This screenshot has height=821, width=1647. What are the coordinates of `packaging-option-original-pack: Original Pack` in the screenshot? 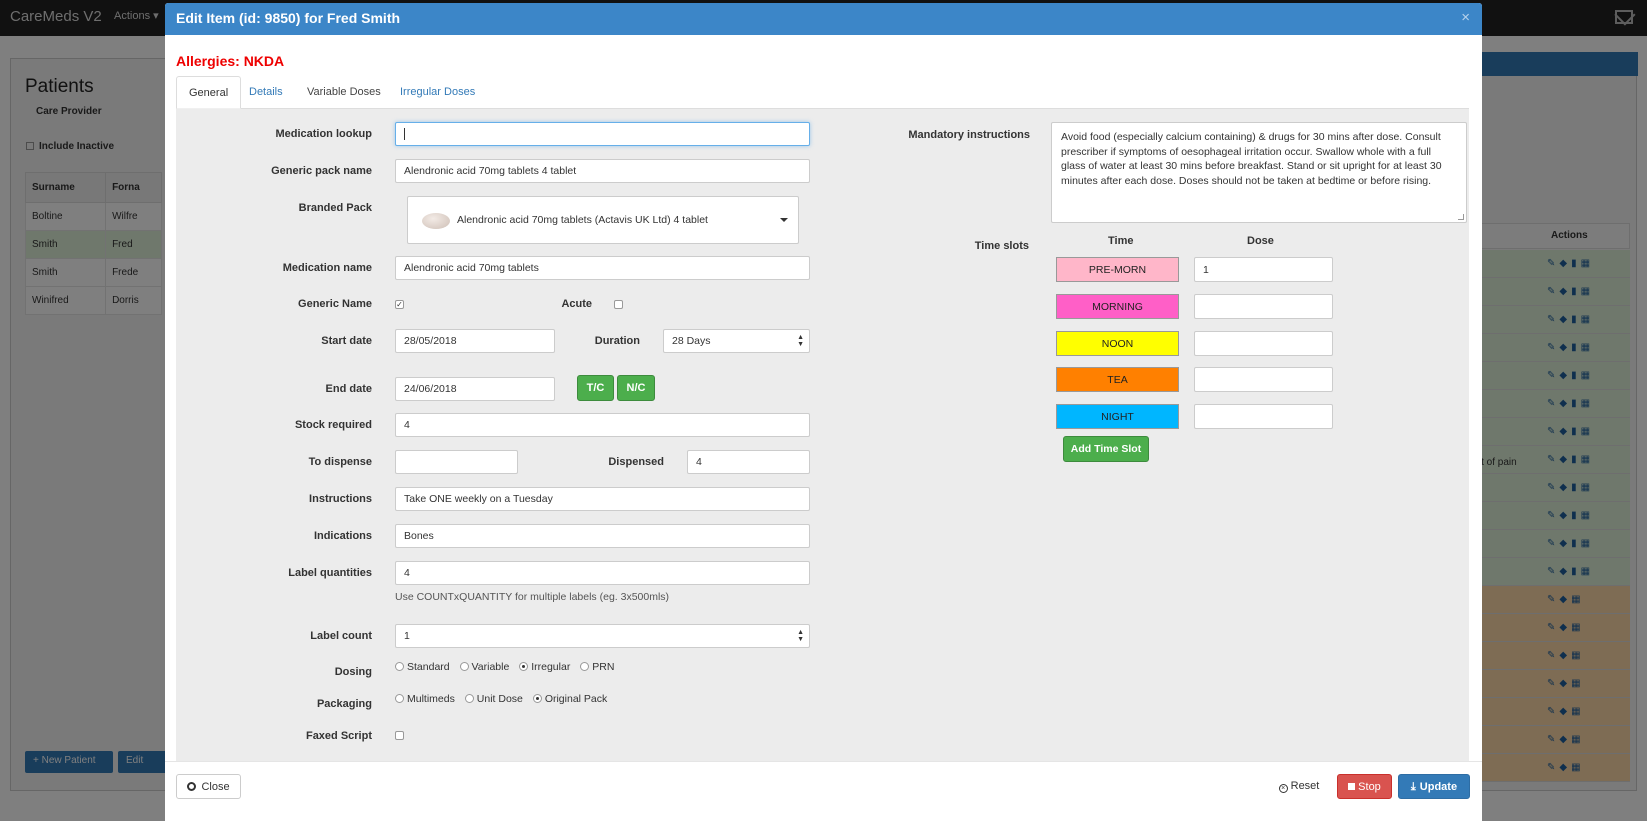 It's located at (569, 699).